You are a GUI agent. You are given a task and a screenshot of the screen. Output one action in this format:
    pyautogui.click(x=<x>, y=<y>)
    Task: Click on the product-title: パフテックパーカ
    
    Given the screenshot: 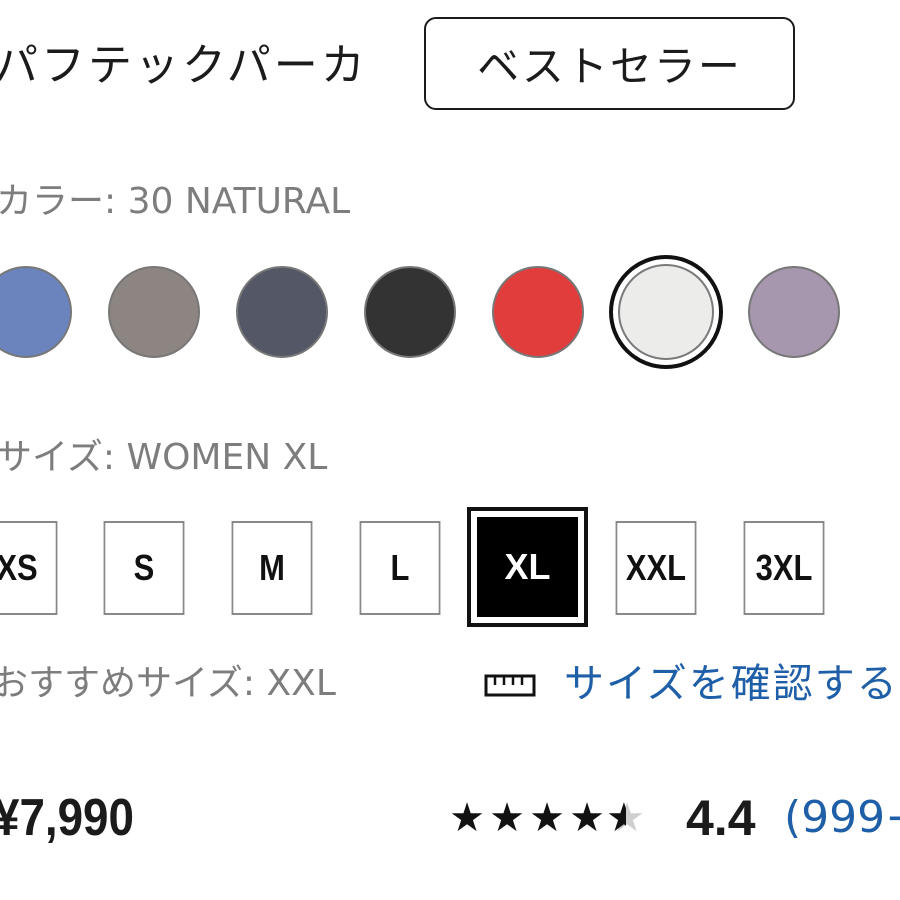 What is the action you would take?
    pyautogui.click(x=184, y=65)
    